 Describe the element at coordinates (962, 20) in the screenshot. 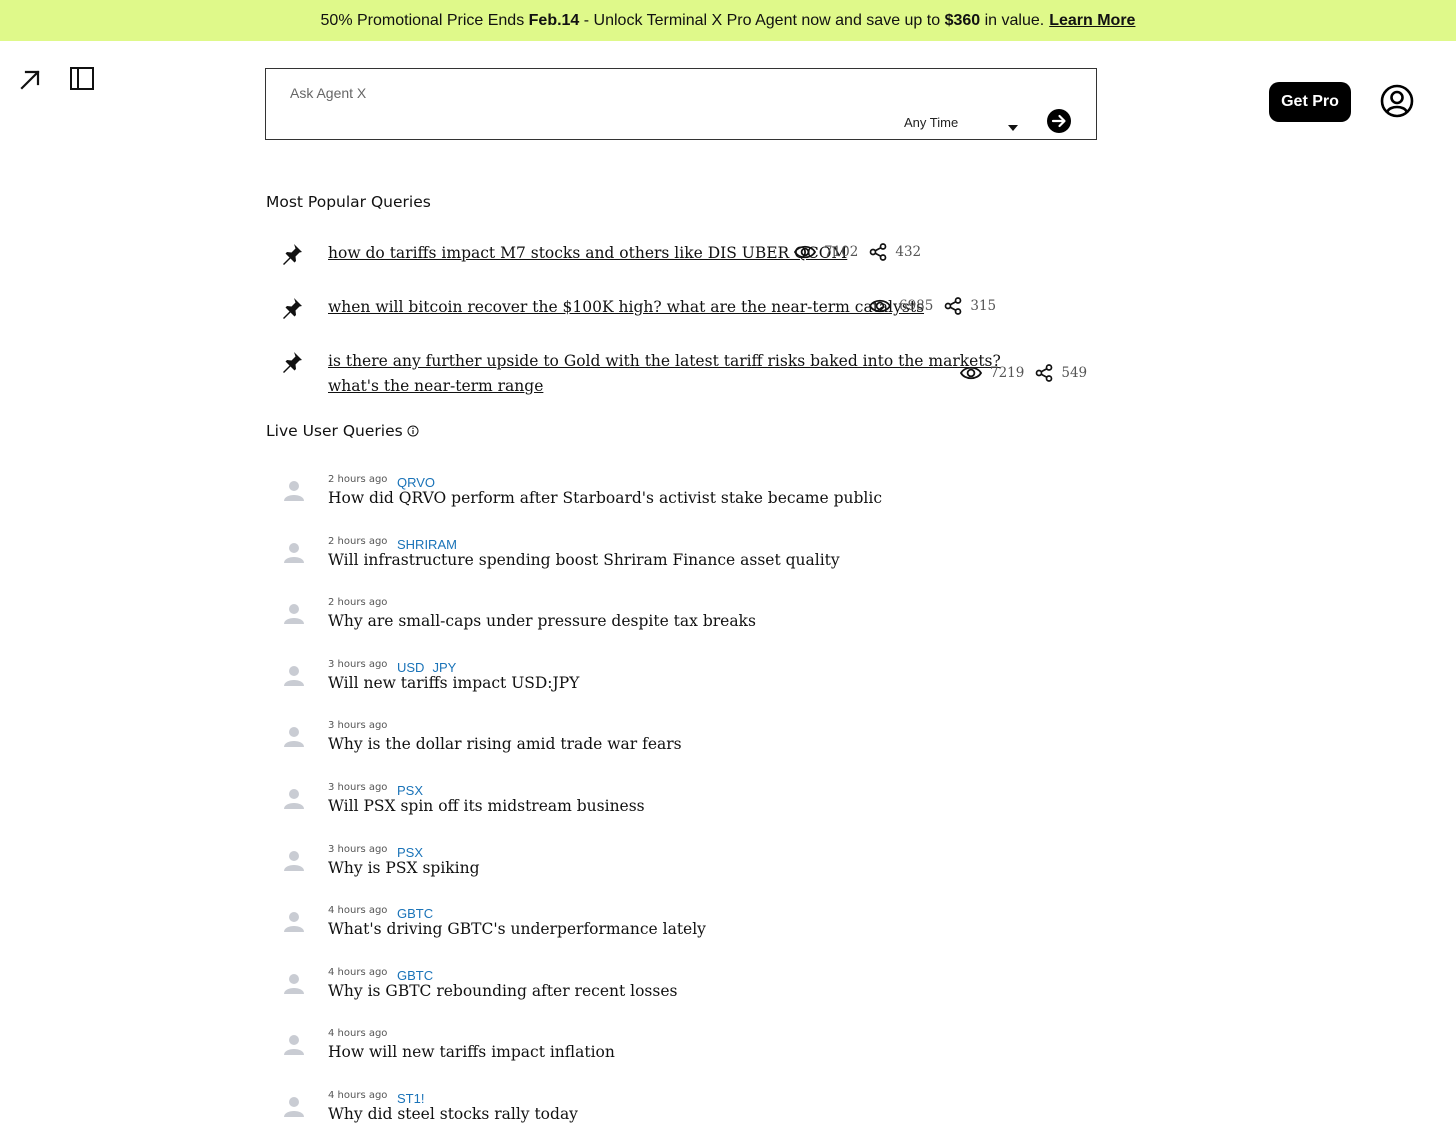

I see `banner-amount: $360` at that location.